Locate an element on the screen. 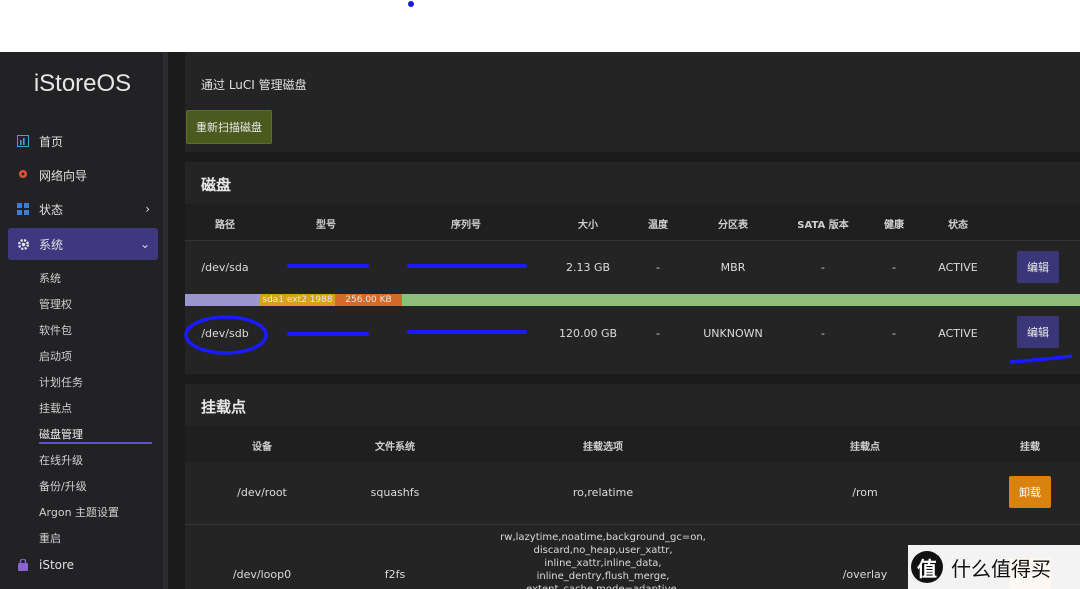 The width and height of the screenshot is (1080, 589). cursor-dot is located at coordinates (411, 4).